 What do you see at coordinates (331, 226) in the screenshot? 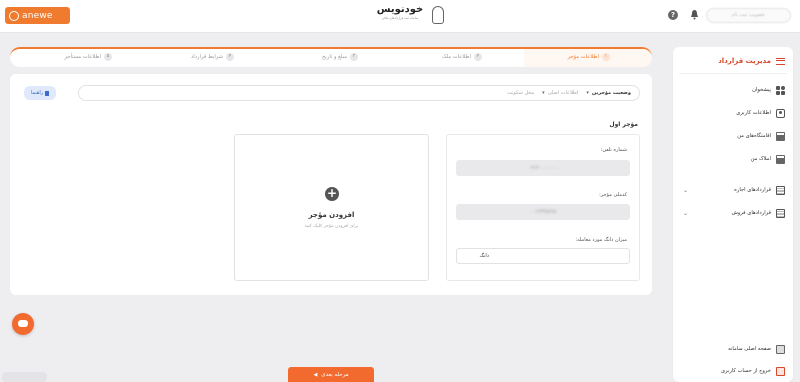
I see `add-landlord-subtitle: برای افزودن مؤجر کلیک کنید` at bounding box center [331, 226].